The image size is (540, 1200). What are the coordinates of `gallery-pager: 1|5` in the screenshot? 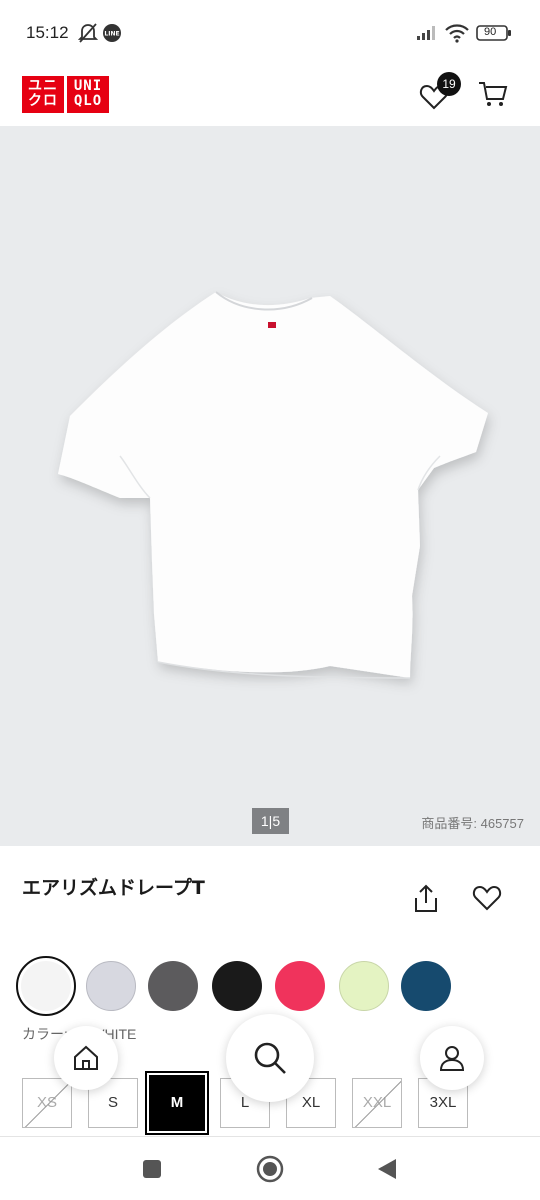 It's located at (270, 821).